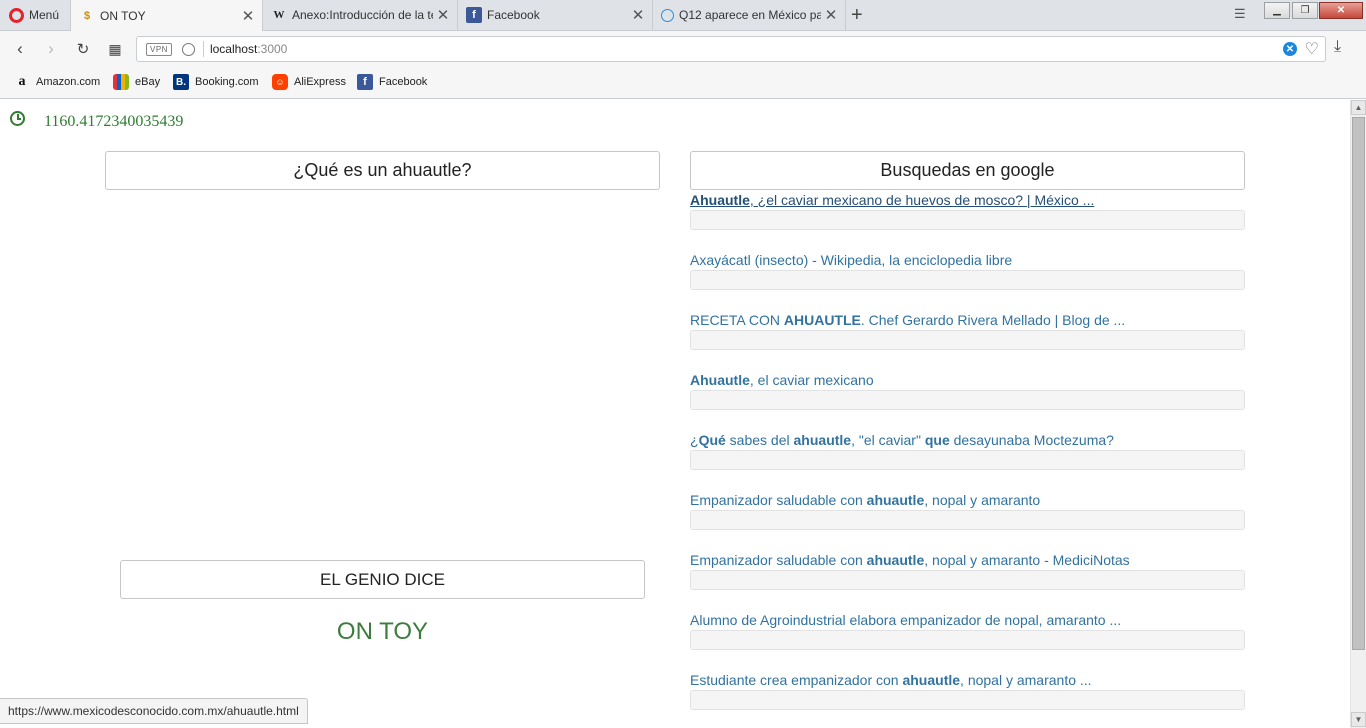 The width and height of the screenshot is (1366, 728). Describe the element at coordinates (87, 15) in the screenshot. I see `money-bag-icon: $` at that location.